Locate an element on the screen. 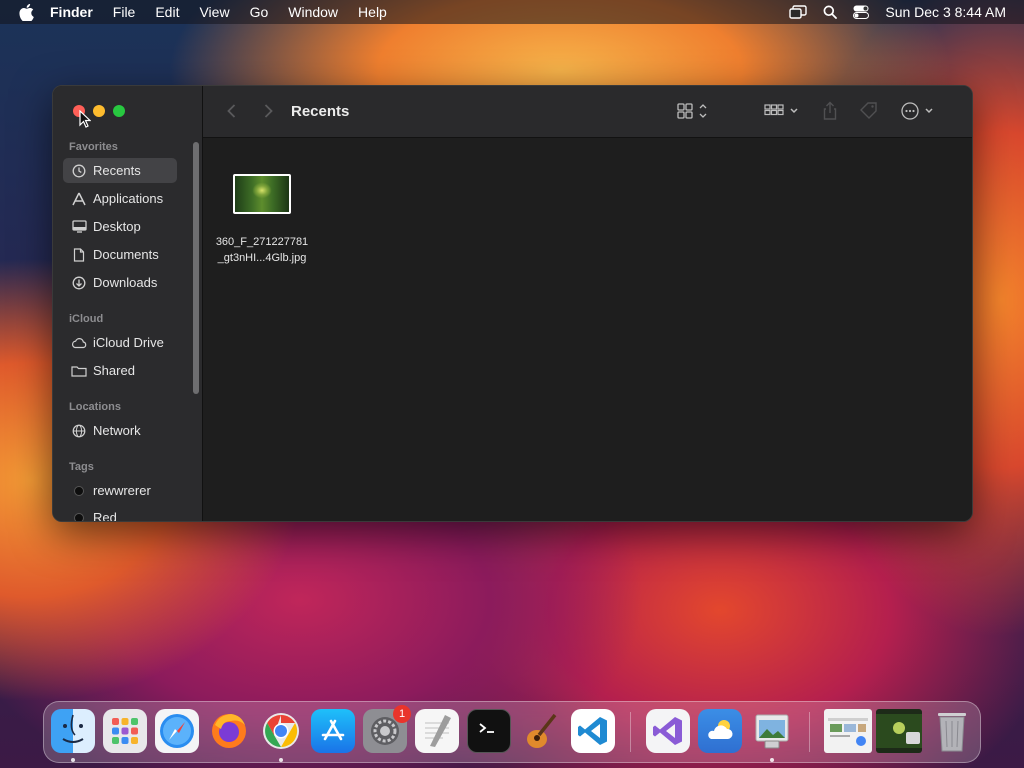 The width and height of the screenshot is (1024, 768). sidebar-item-downloads: Downloads is located at coordinates (120, 282).